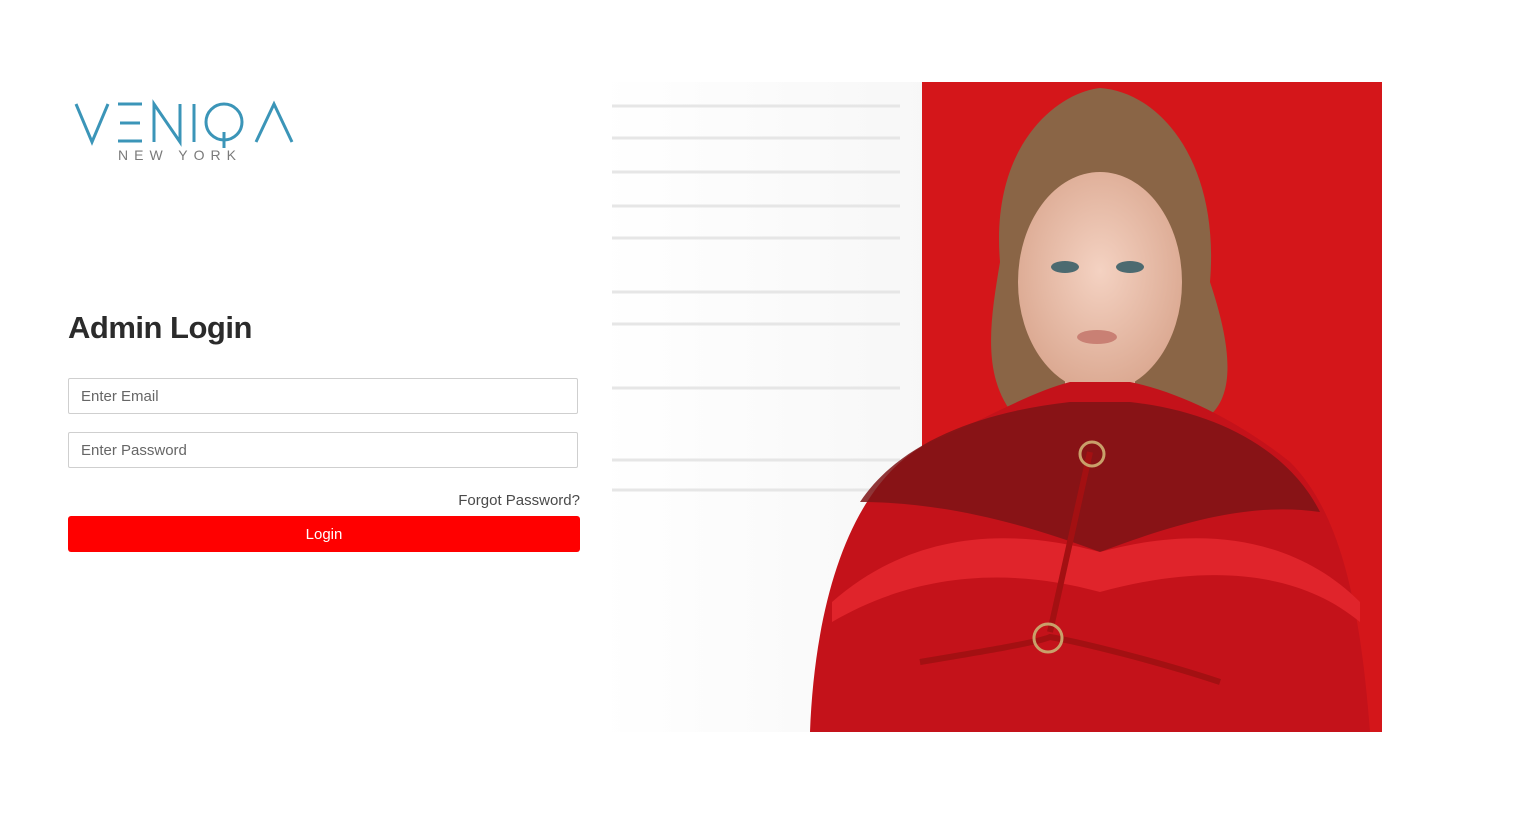  I want to click on brand-logo: NEW YORK, so click(194, 133).